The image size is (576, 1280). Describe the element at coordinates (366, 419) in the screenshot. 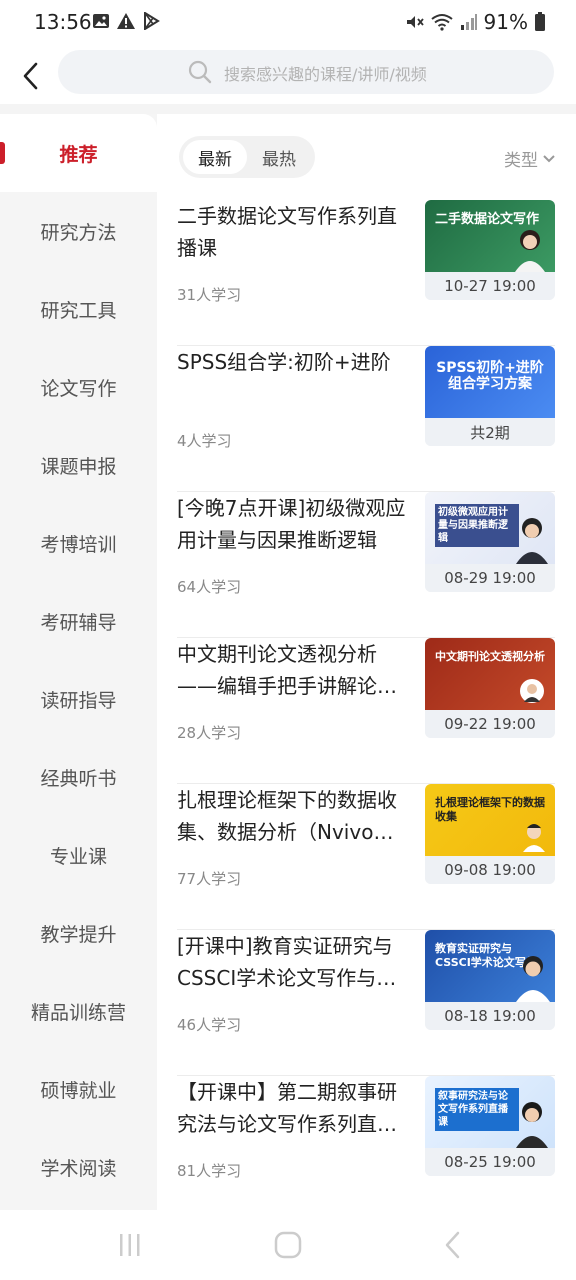

I see `course-card: SPSS组合学:初阶+进阶 4人学习 SPSS初阶+进阶 组合学习方案 共2期` at that location.